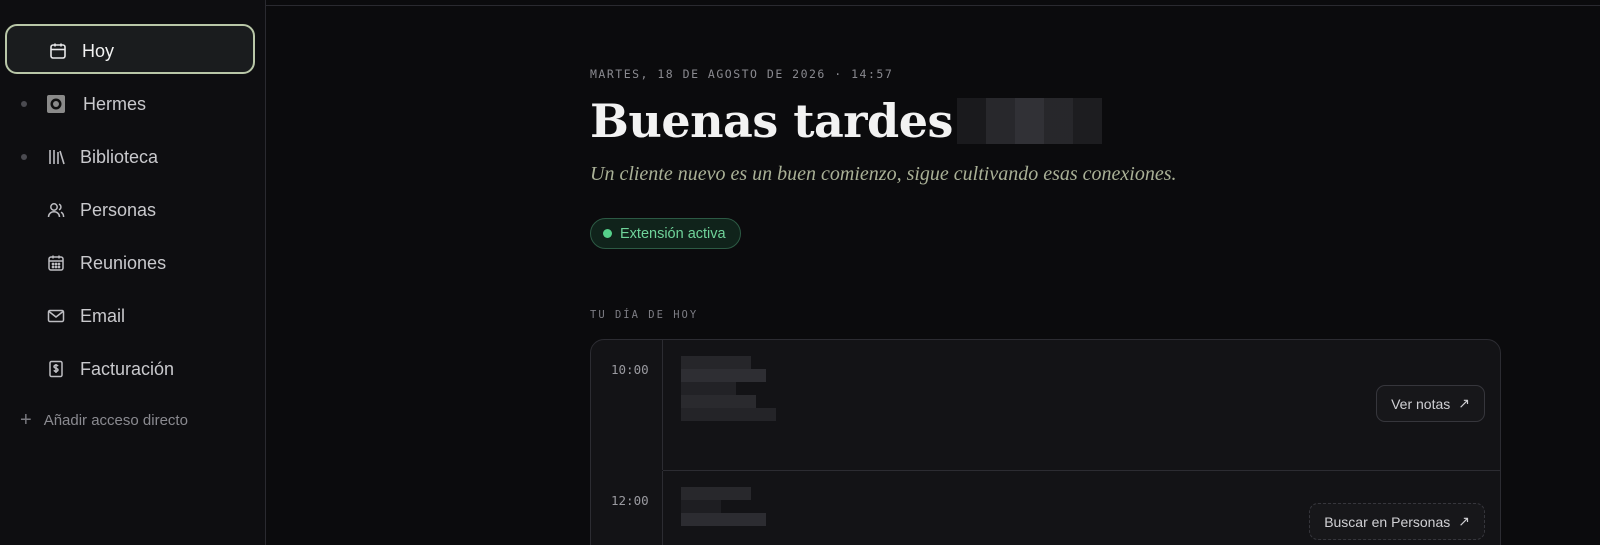 This screenshot has width=1600, height=545. I want to click on status-dot-icon, so click(607, 233).